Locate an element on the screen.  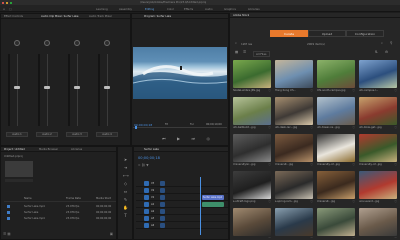
tab-audio-clip-mixer: Audio Clip Mixer: Surfer Lake is located at coordinates (64, 16).